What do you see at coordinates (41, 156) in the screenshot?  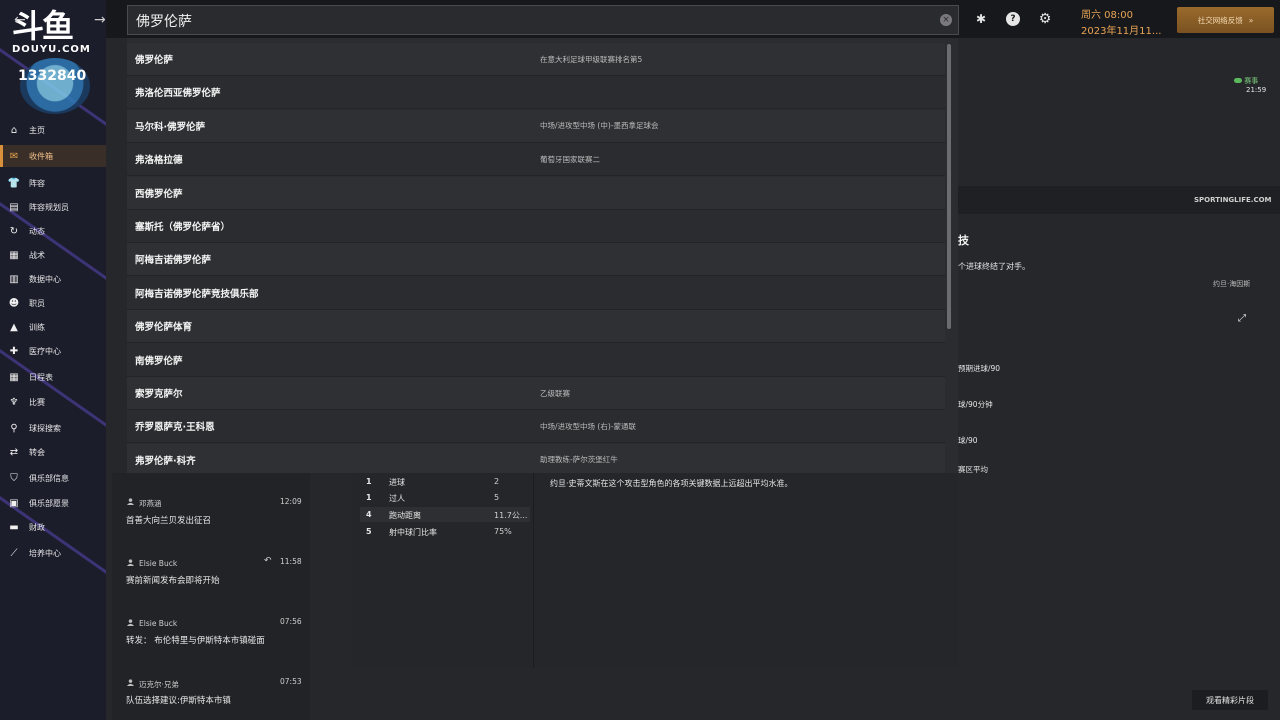 I see `sidebar-item-label: 收件箱` at bounding box center [41, 156].